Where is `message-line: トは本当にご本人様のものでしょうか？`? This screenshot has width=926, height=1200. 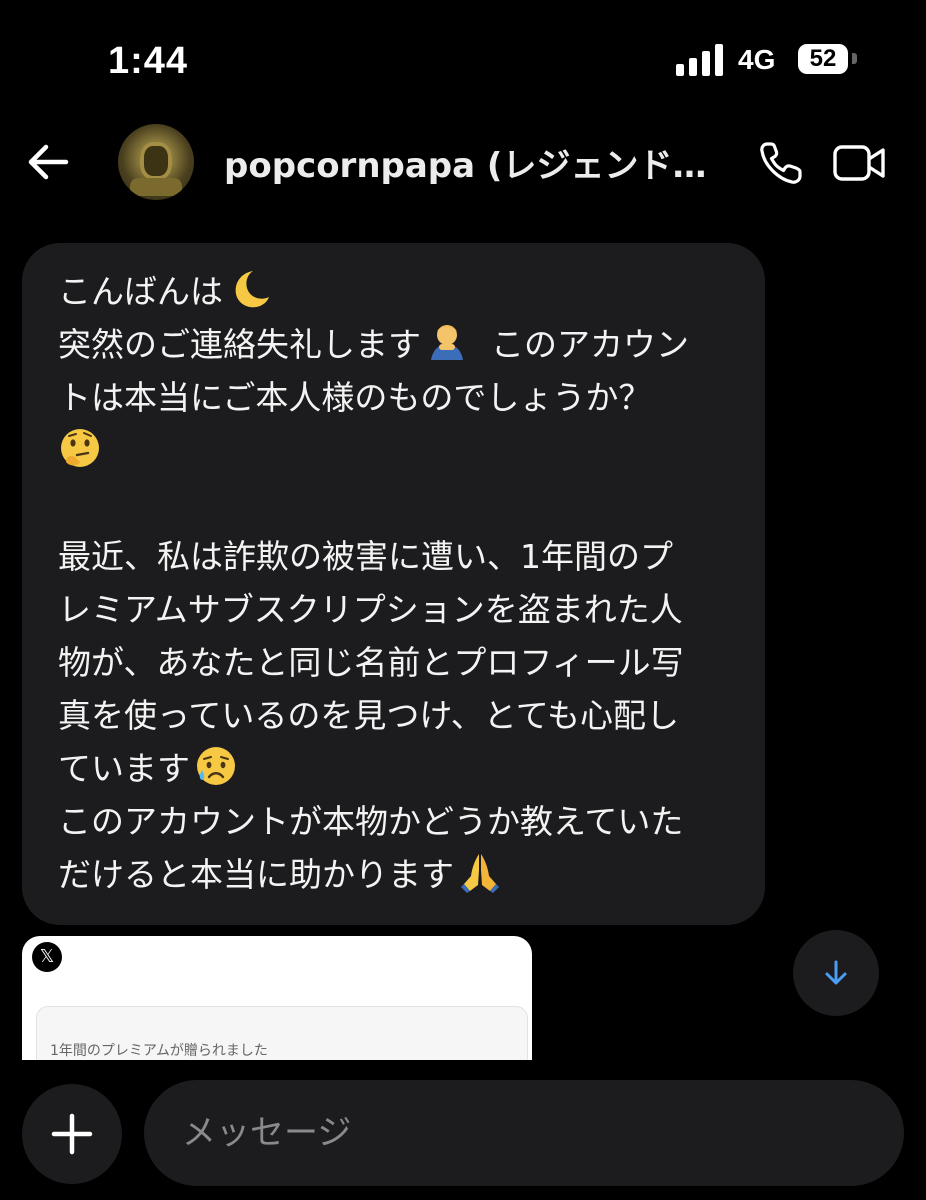
message-line: トは本当にご本人様のものでしょうか？ is located at coordinates (399, 397).